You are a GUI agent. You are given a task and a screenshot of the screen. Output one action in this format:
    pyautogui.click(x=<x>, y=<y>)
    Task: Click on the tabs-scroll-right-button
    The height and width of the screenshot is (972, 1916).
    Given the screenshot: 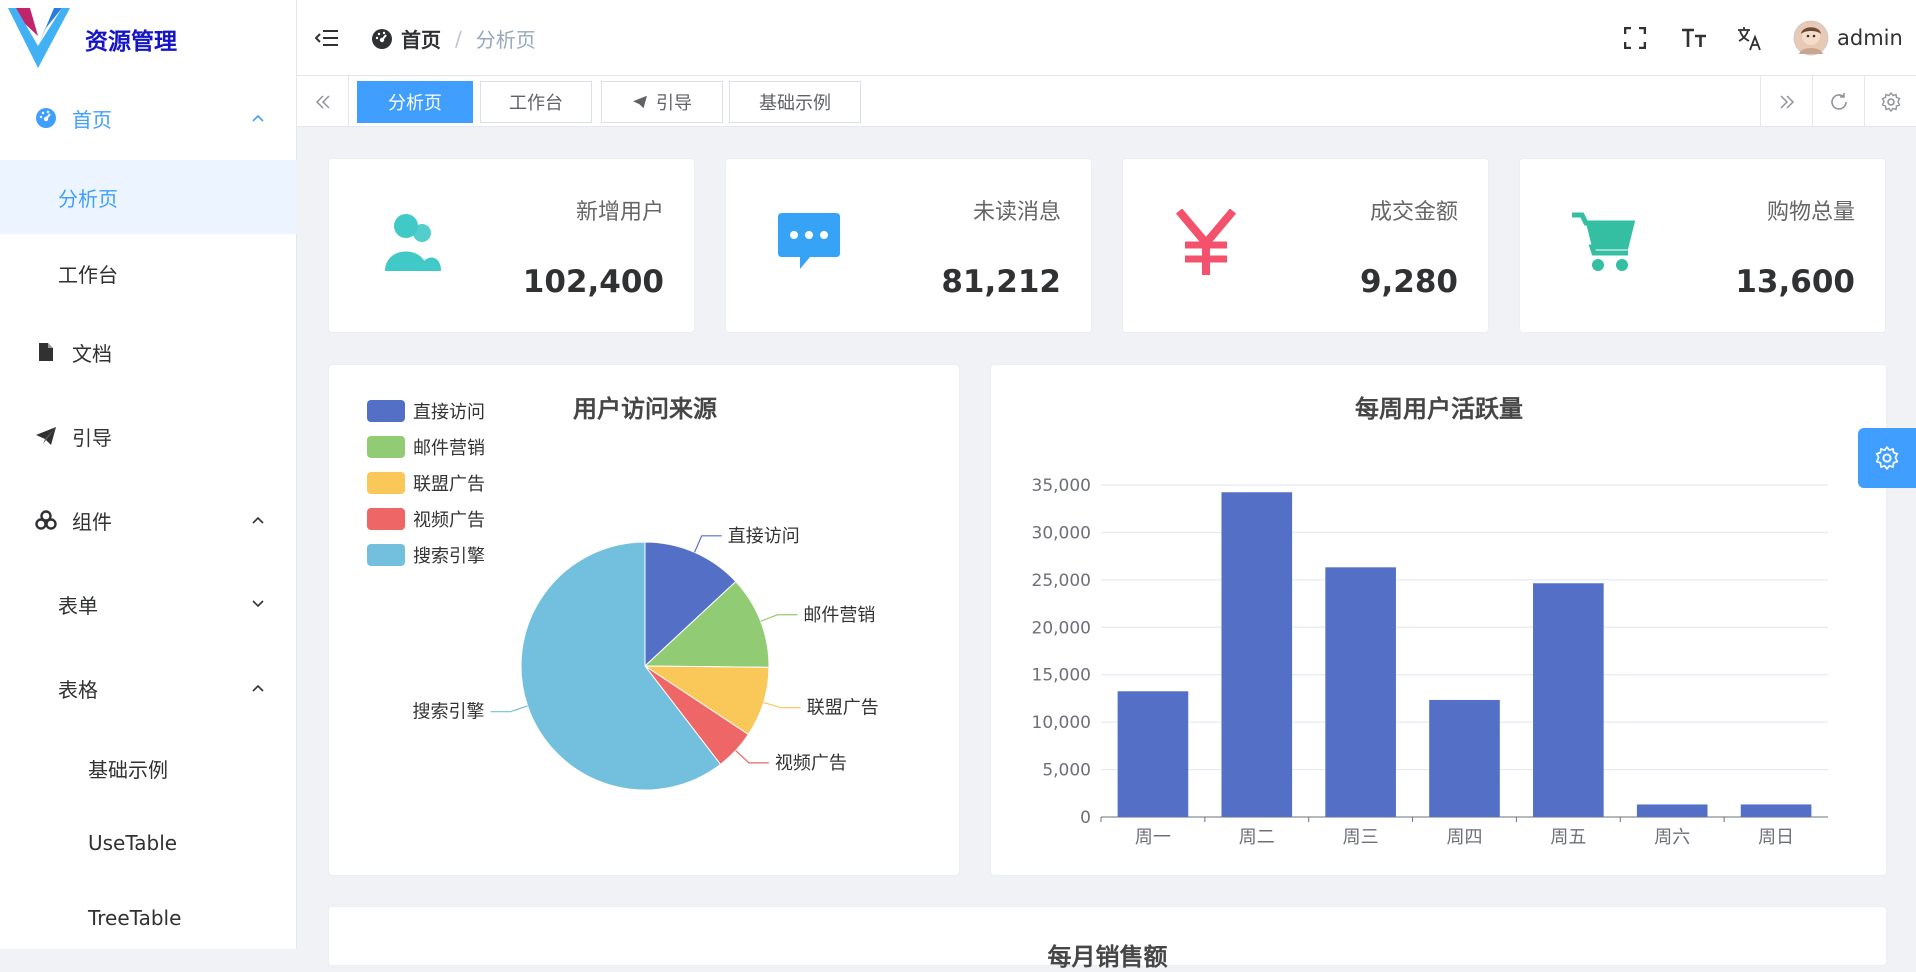 What is the action you would take?
    pyautogui.click(x=1786, y=101)
    